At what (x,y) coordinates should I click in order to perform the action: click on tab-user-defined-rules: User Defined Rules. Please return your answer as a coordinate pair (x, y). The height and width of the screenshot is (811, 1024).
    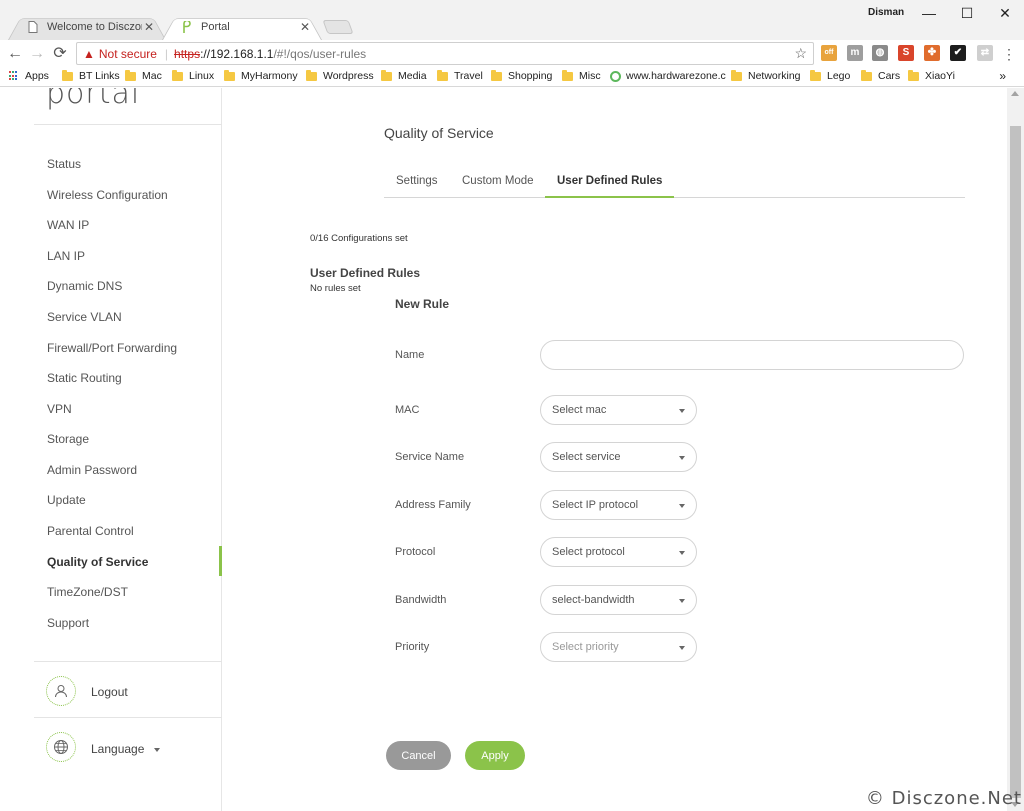
    Looking at the image, I should click on (610, 186).